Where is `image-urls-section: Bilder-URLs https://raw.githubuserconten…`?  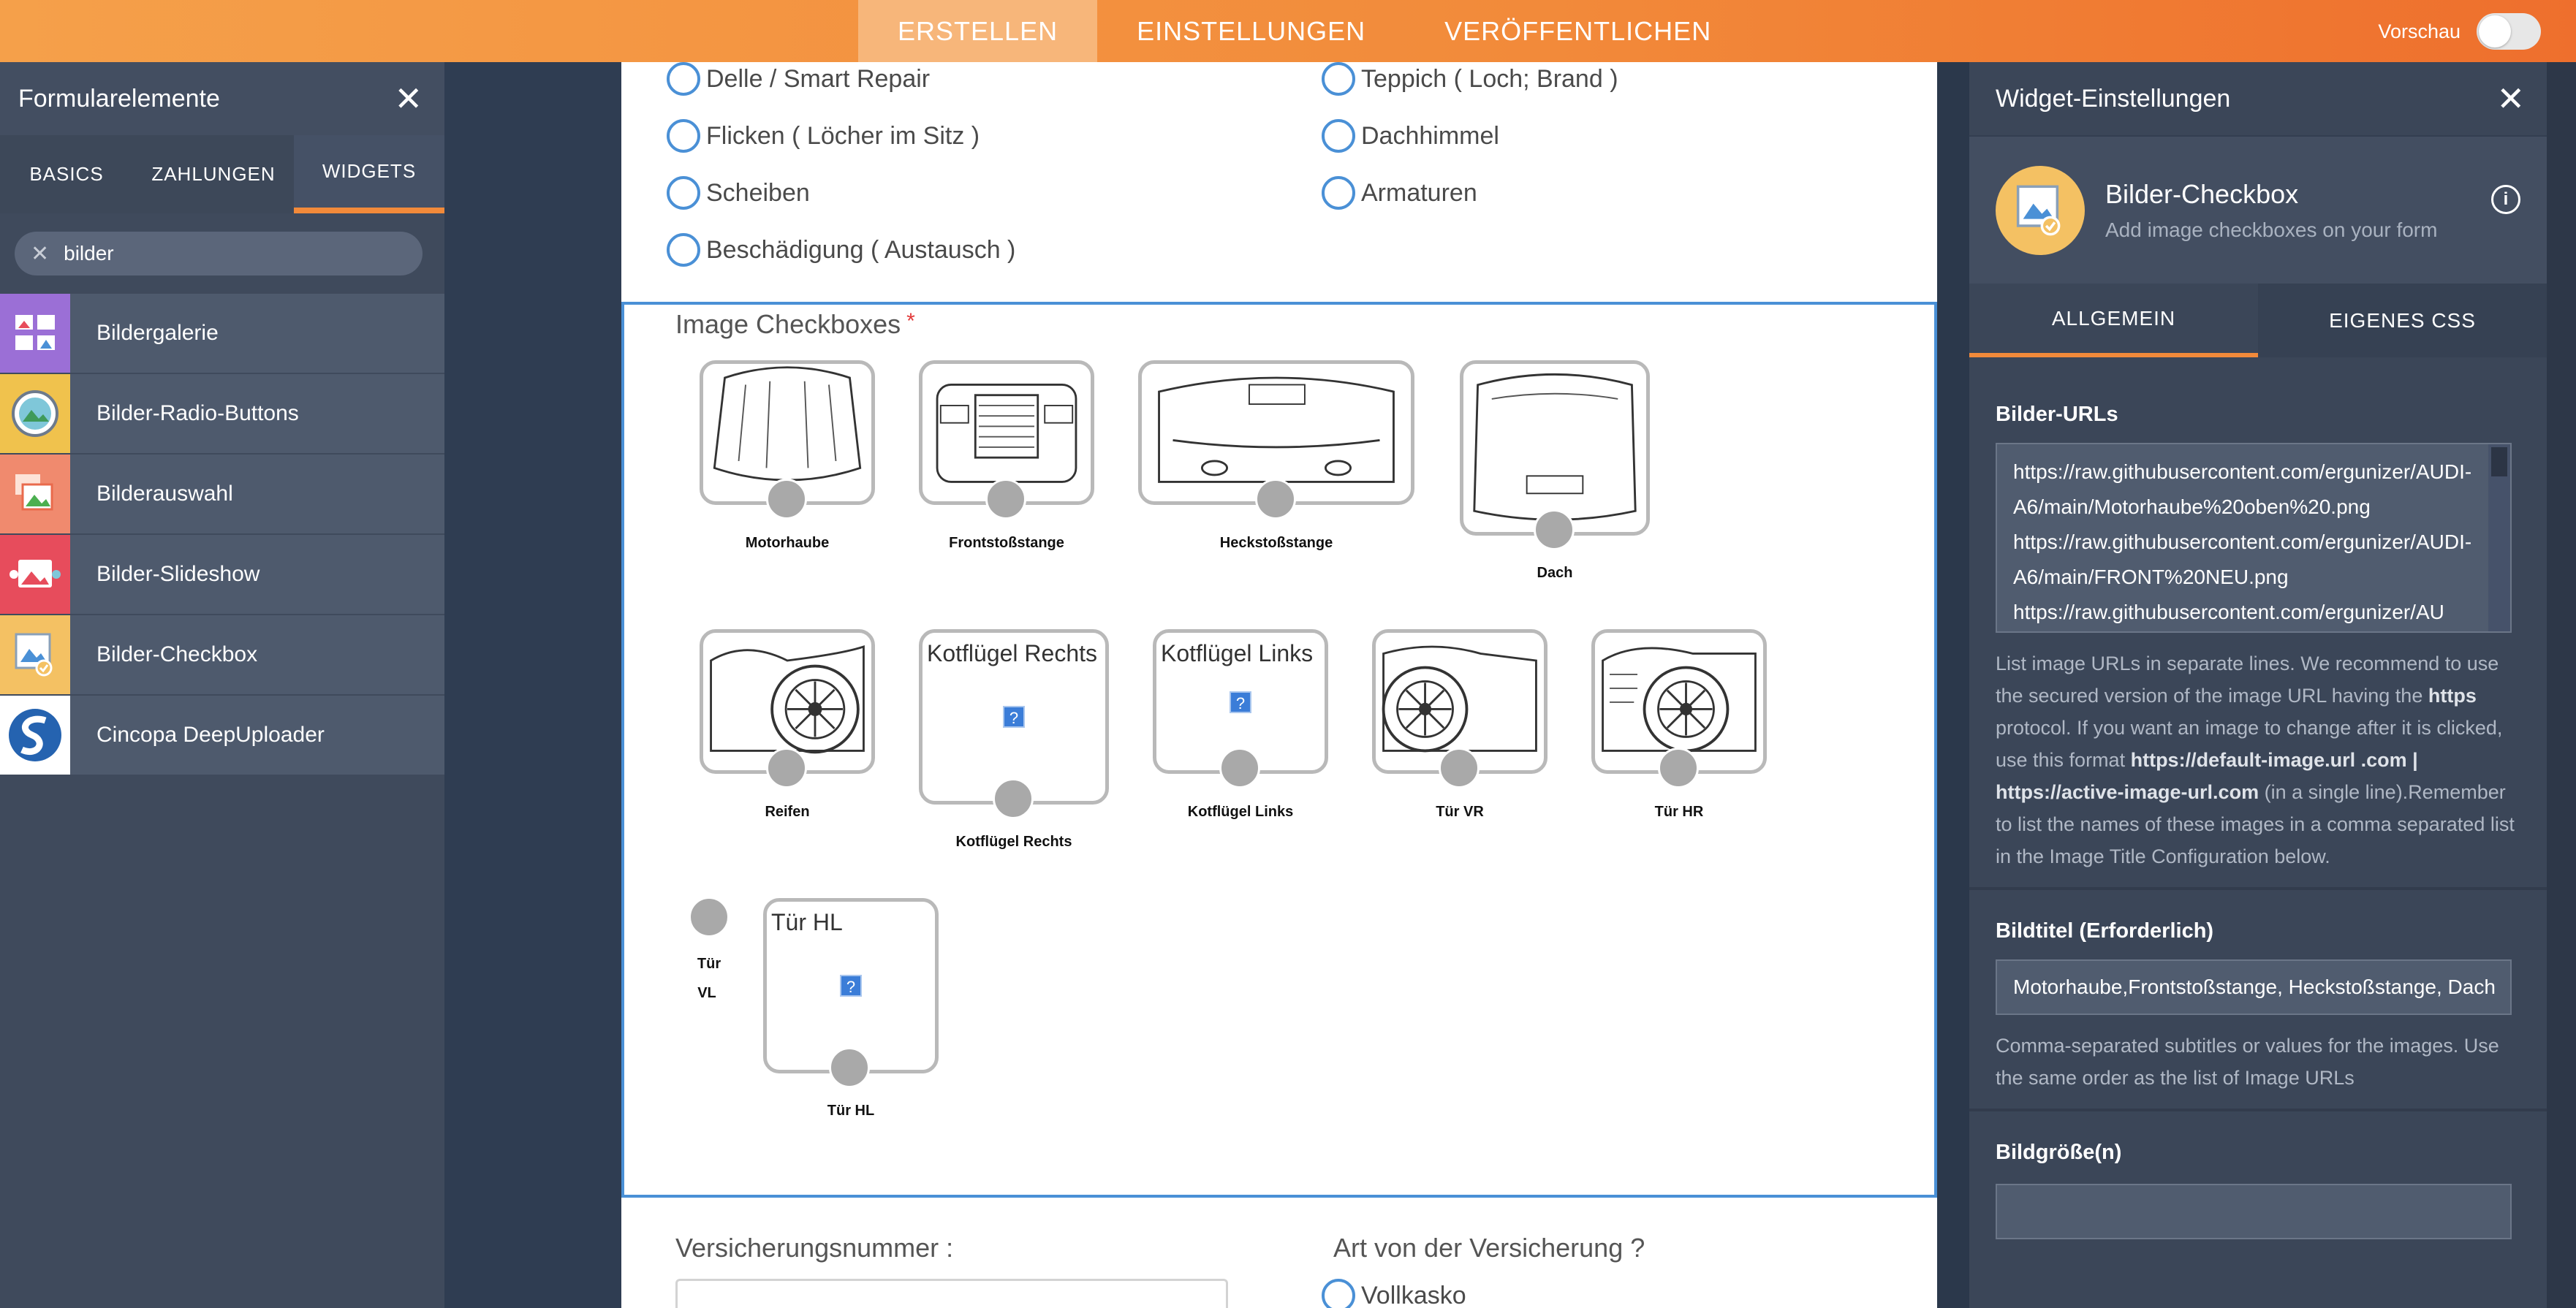 image-urls-section: Bilder-URLs https://raw.githubuserconten… is located at coordinates (2258, 614).